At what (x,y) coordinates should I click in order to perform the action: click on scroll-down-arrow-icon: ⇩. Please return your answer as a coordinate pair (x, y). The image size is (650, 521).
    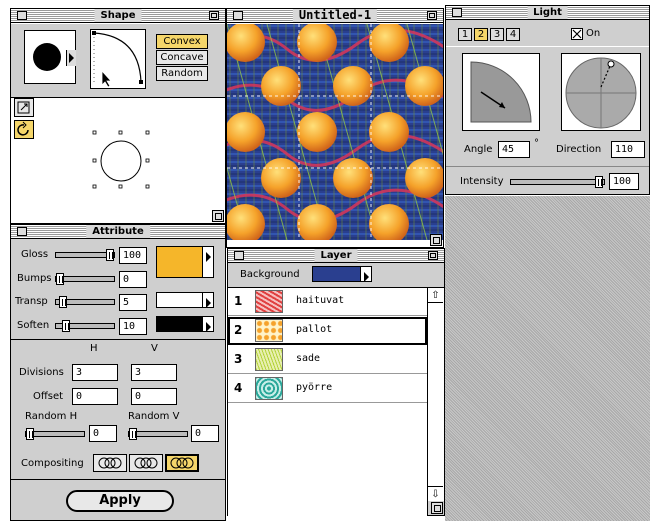
    Looking at the image, I should click on (435, 493).